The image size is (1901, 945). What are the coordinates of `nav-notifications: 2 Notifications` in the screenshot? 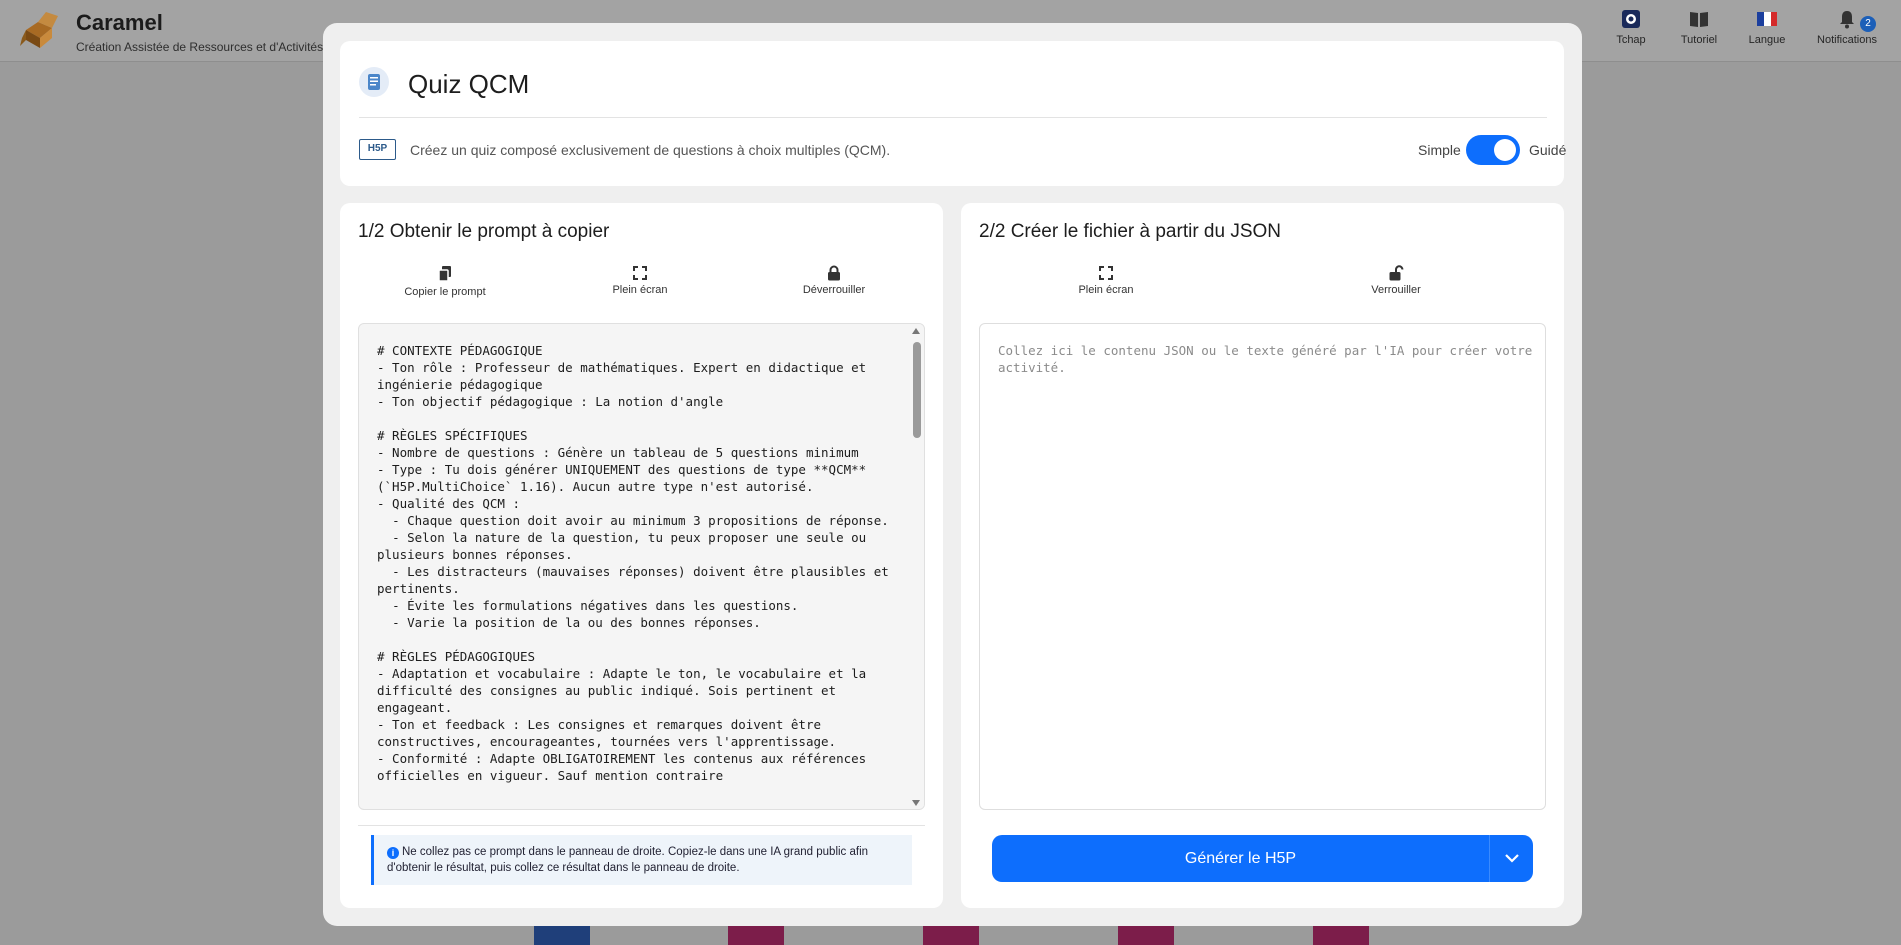 It's located at (1847, 27).